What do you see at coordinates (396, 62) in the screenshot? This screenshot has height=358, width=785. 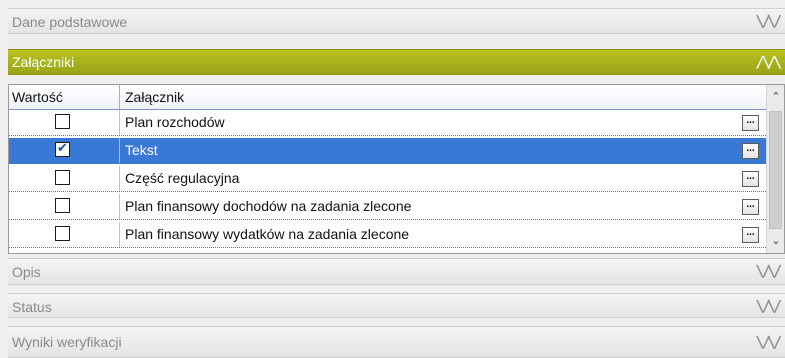 I see `section-zalaczniki: Załączniki ⋀⋀` at bounding box center [396, 62].